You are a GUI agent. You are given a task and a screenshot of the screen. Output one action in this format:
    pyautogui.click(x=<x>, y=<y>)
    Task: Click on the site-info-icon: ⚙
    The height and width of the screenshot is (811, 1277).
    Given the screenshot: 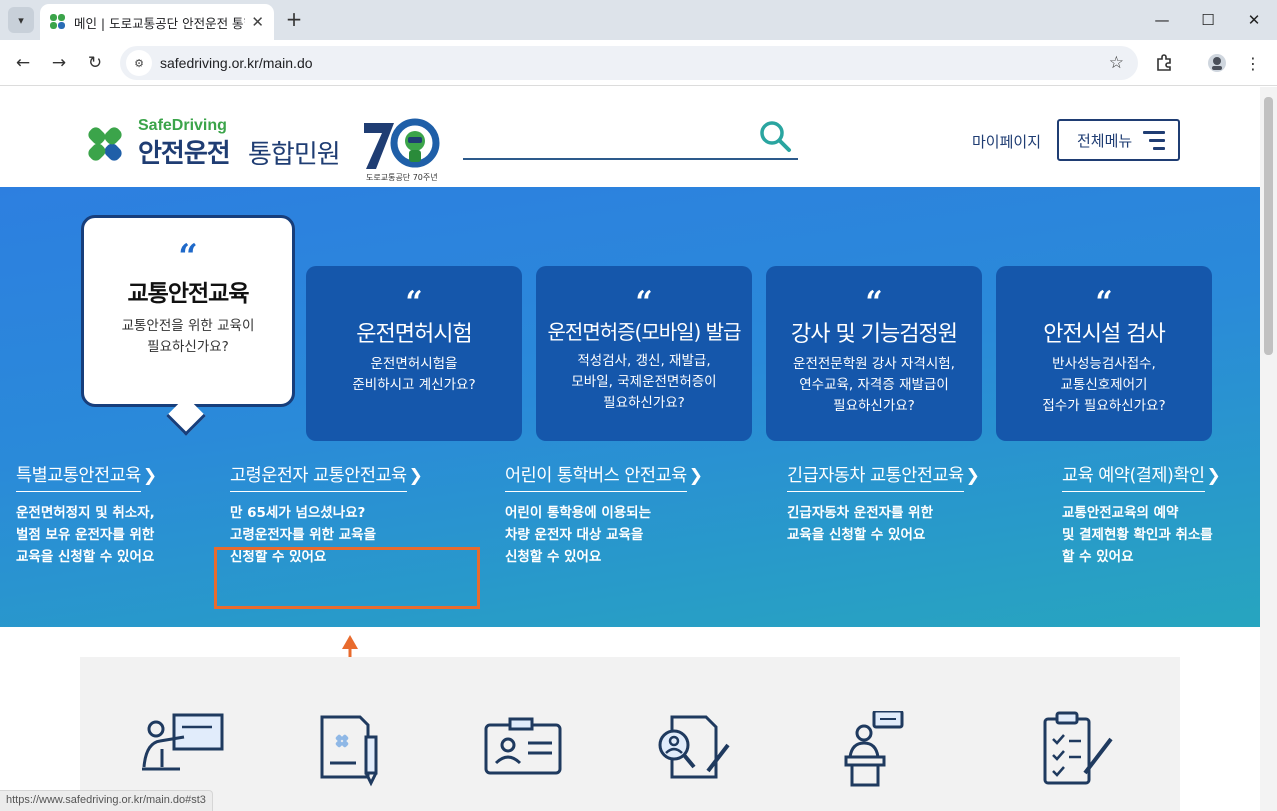 What is the action you would take?
    pyautogui.click(x=139, y=63)
    